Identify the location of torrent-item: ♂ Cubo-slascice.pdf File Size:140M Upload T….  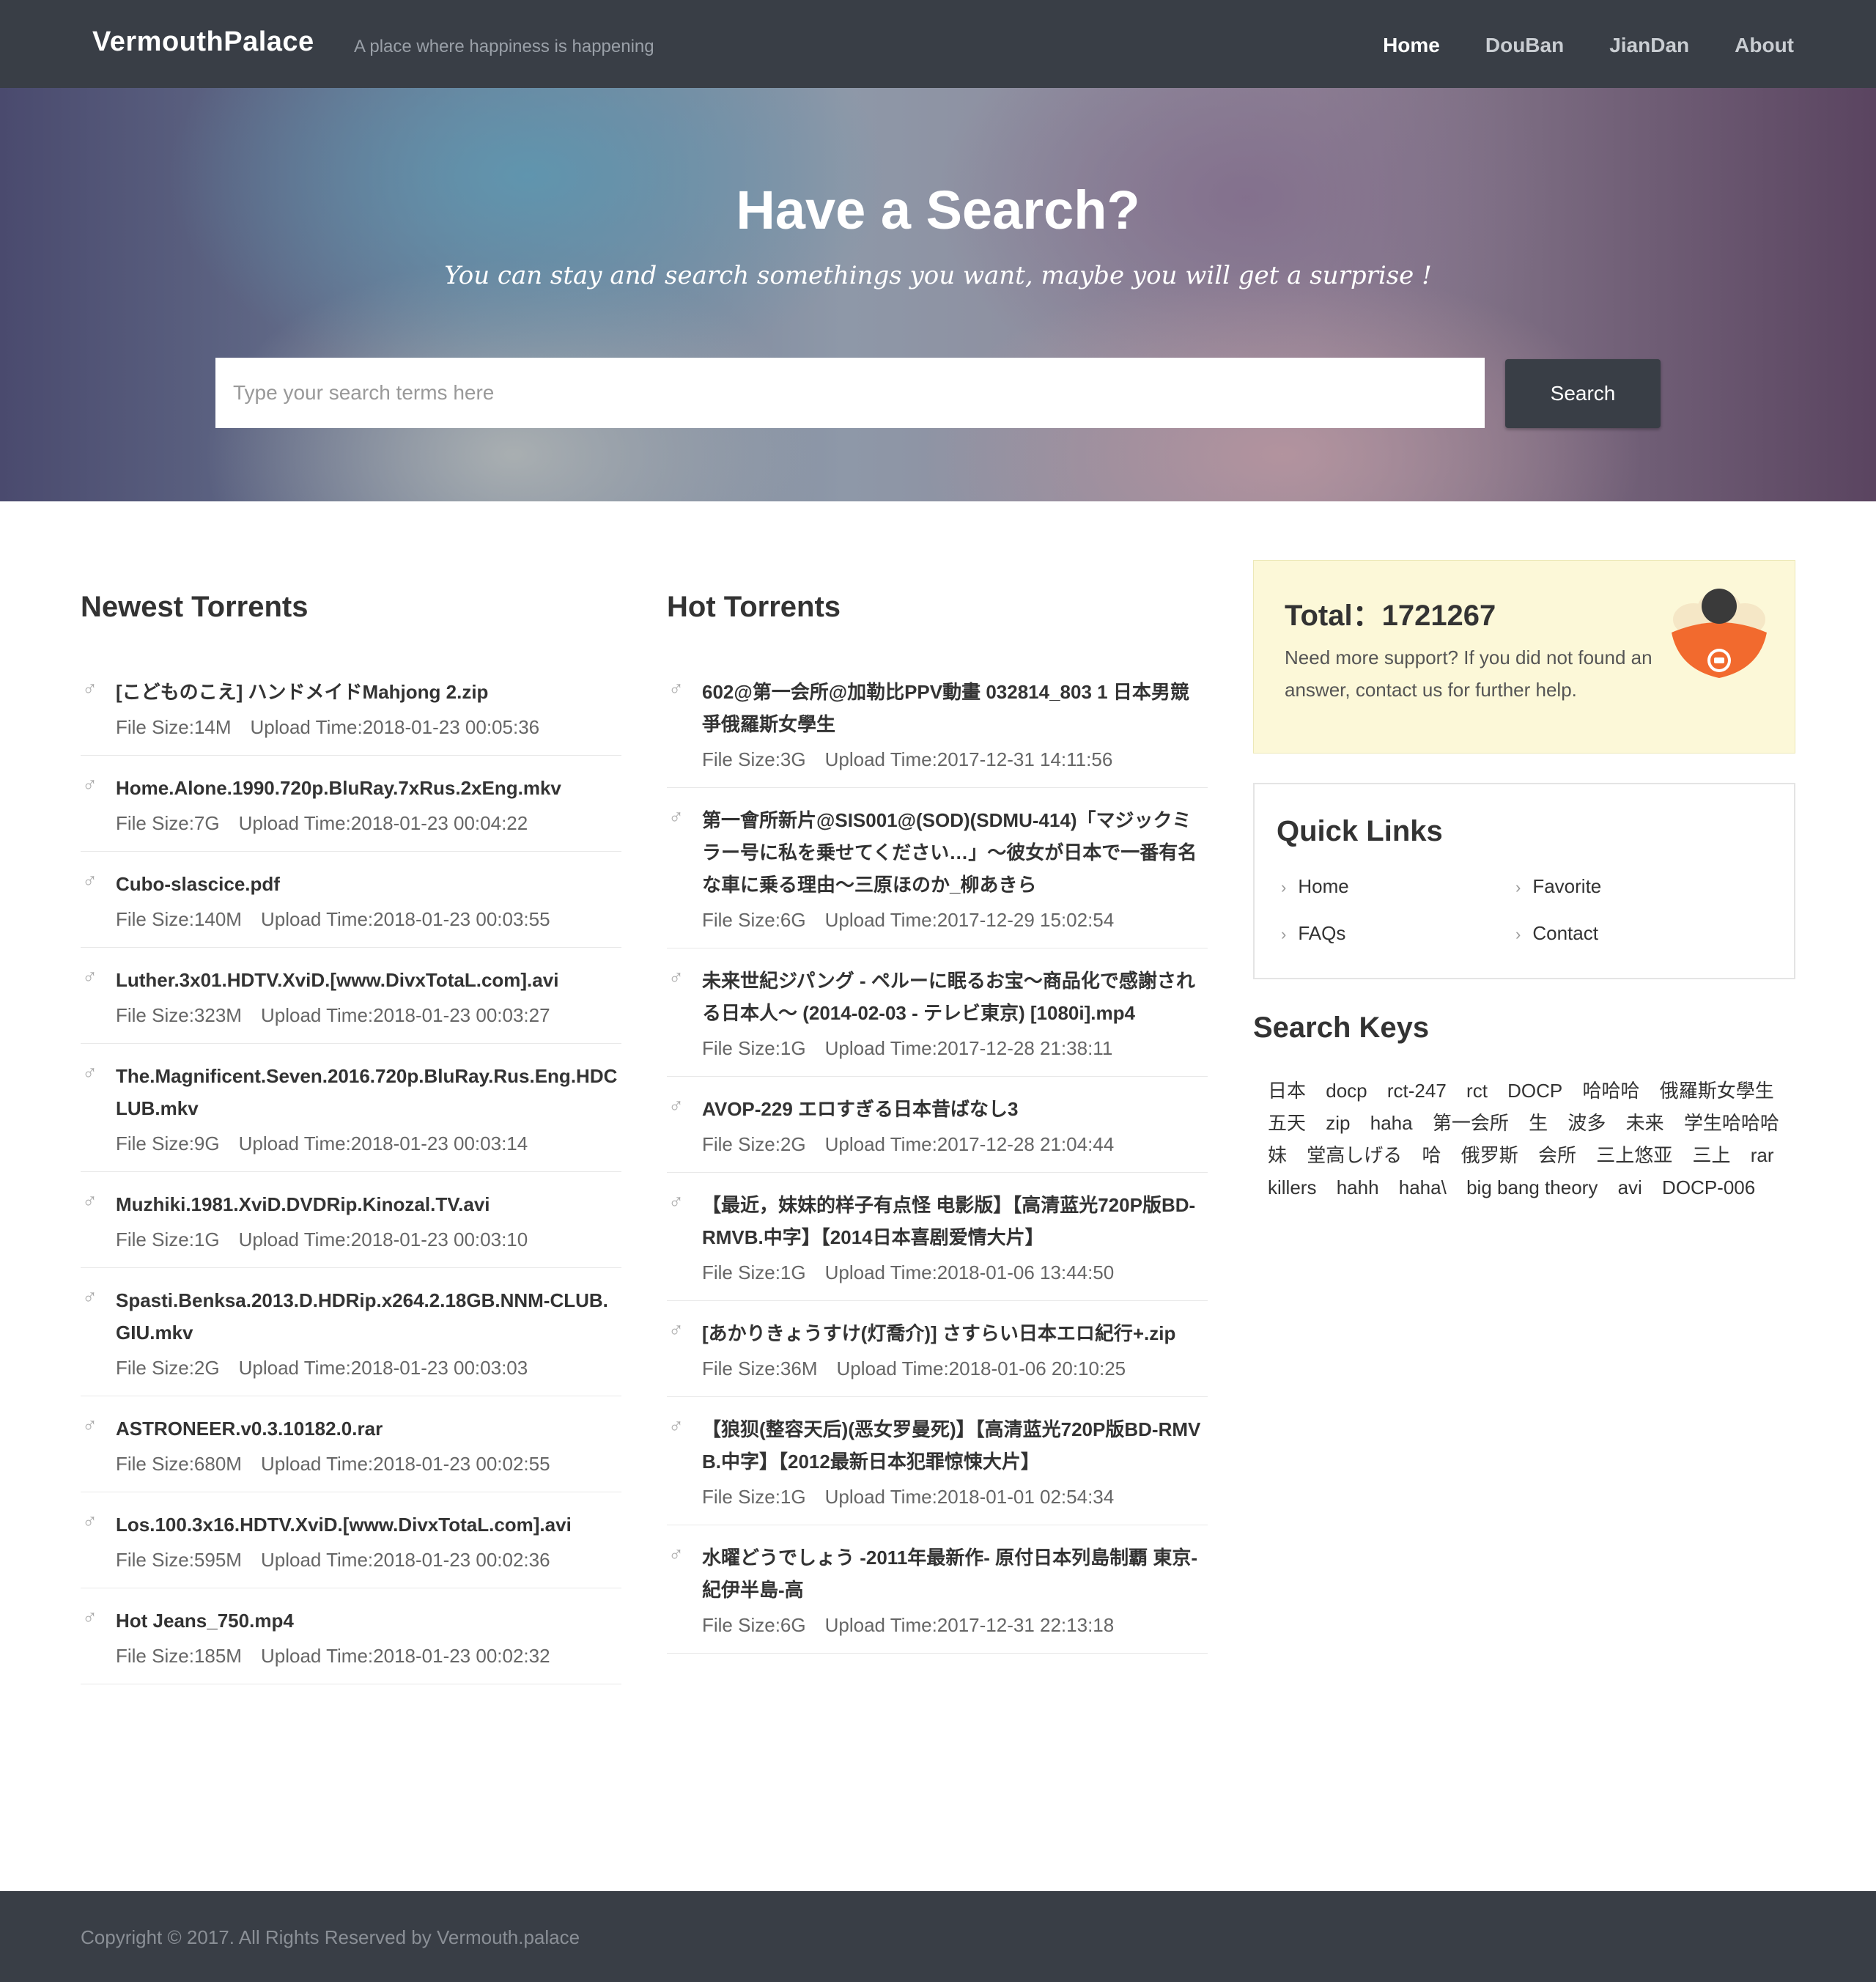
(351, 900).